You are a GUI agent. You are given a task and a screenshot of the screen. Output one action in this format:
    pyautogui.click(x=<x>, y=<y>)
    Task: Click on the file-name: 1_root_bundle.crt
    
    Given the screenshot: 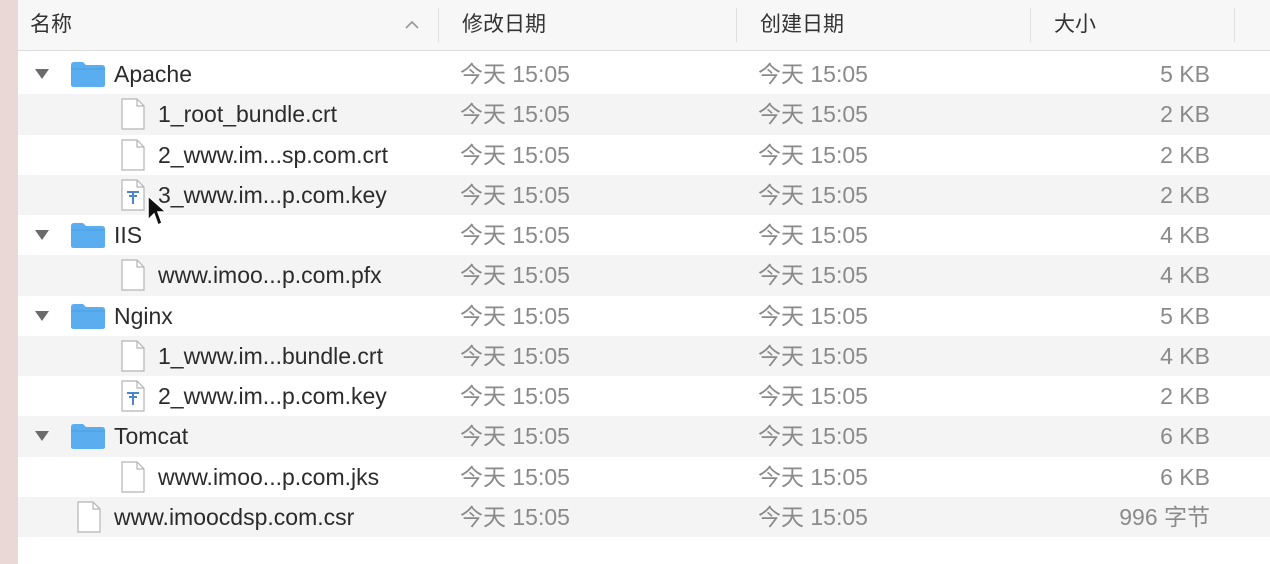 What is the action you would take?
    pyautogui.click(x=248, y=114)
    